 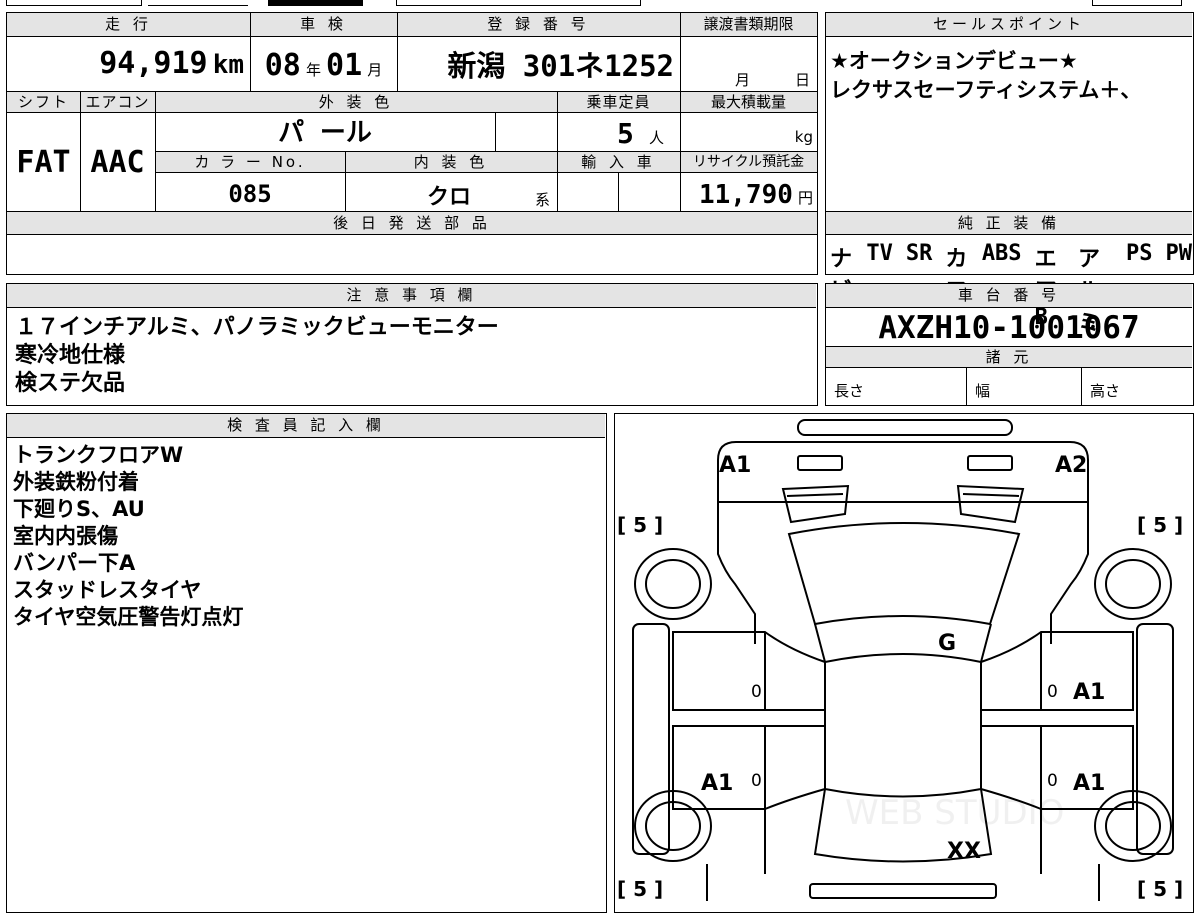 What do you see at coordinates (107, 590) in the screenshot?
I see `inspector-line: スタッドレスタイヤ` at bounding box center [107, 590].